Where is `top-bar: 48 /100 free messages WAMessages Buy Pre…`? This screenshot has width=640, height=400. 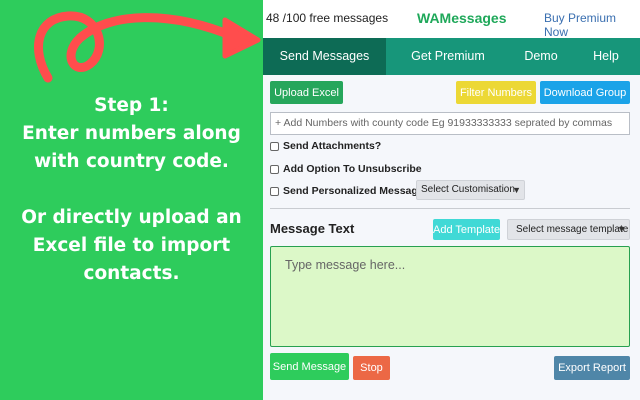 top-bar: 48 /100 free messages WAMessages Buy Pre… is located at coordinates (451, 19).